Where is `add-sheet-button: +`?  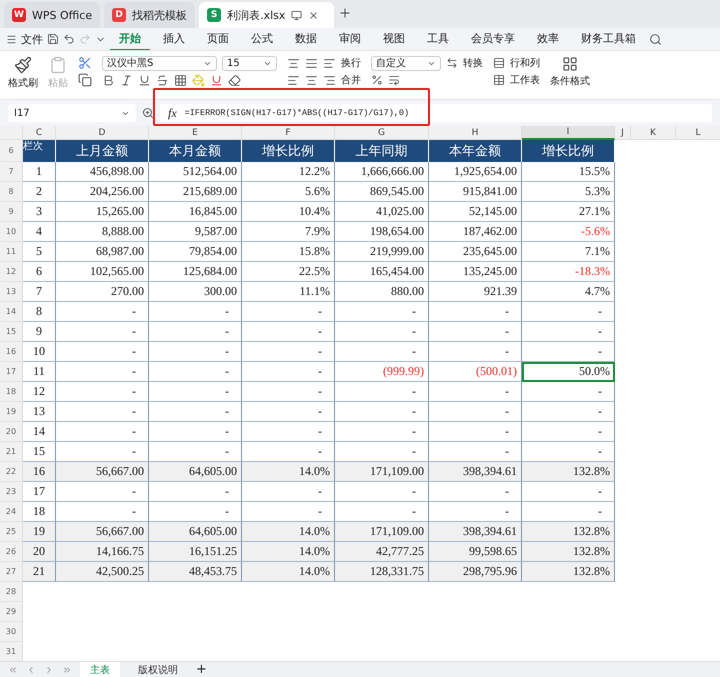 add-sheet-button: + is located at coordinates (201, 669).